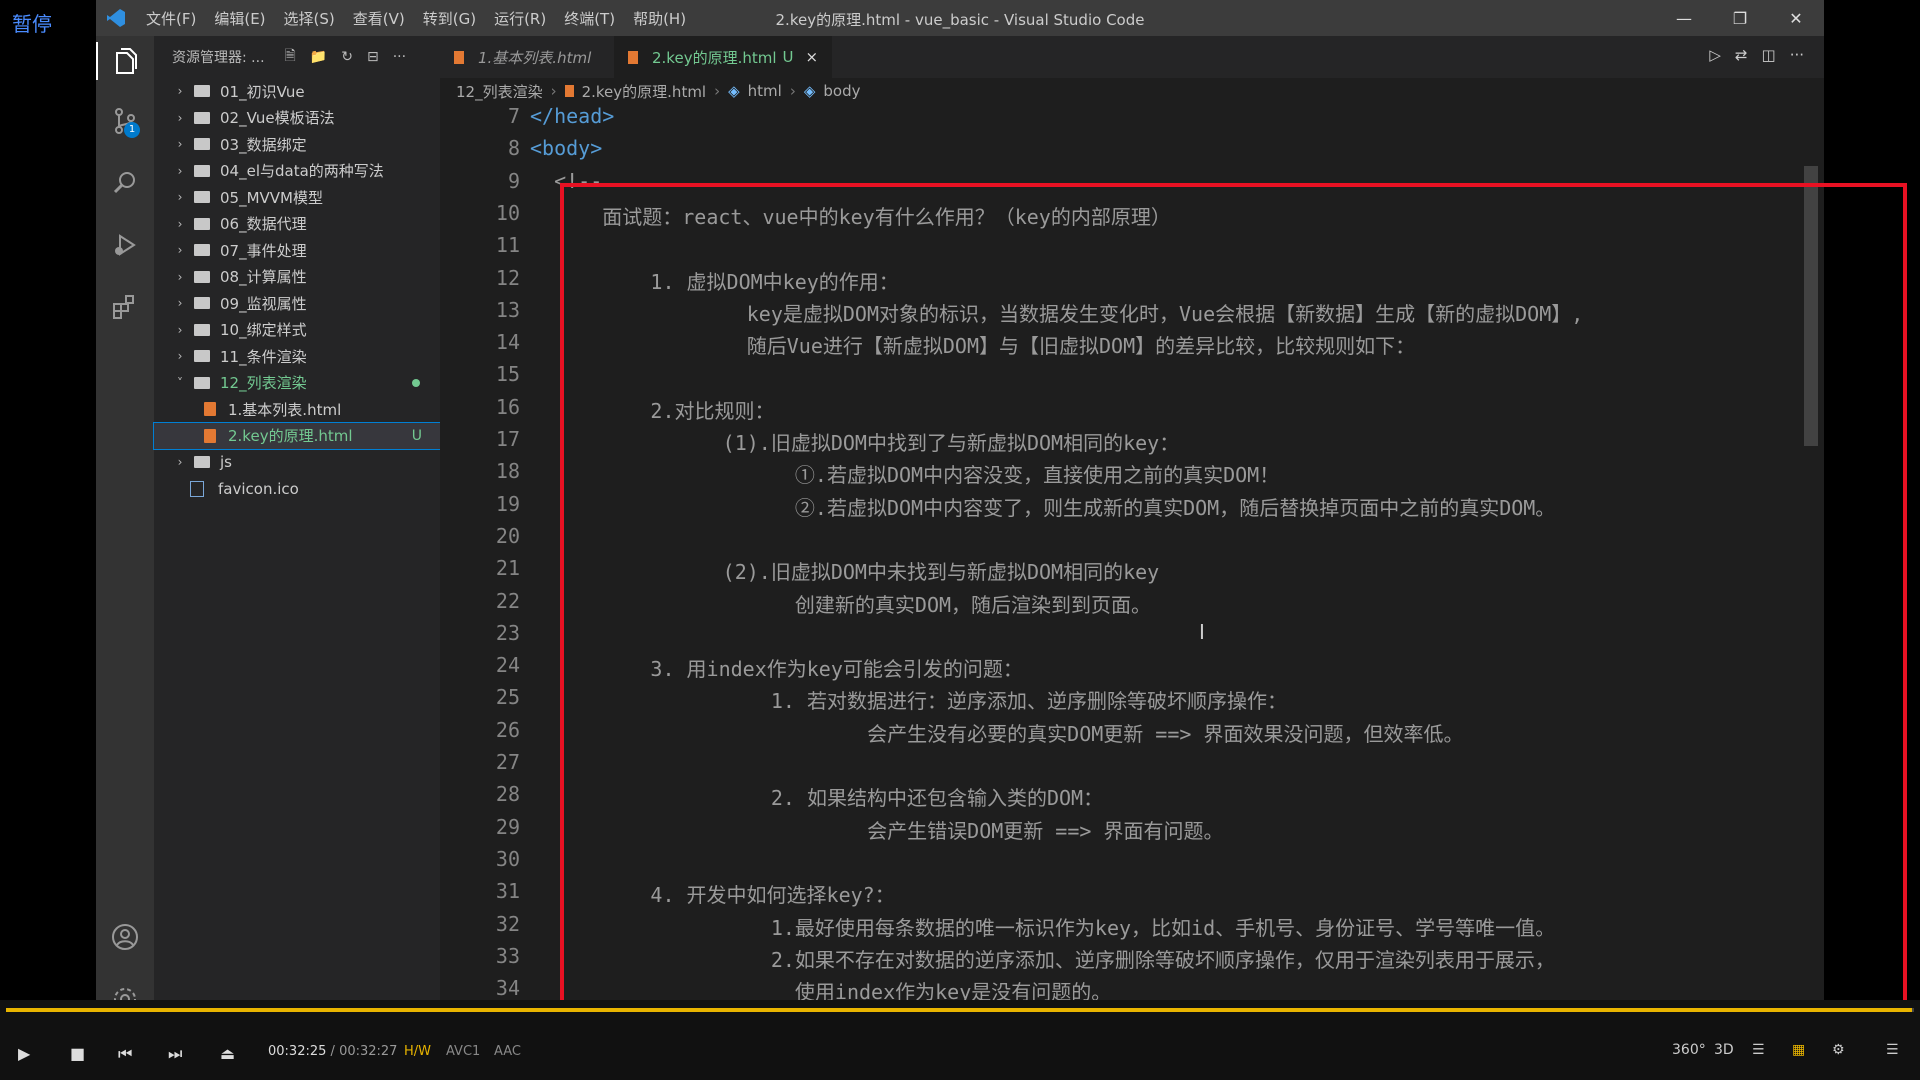 This screenshot has height=1080, width=1920. What do you see at coordinates (332, 1051) in the screenshot?
I see `time-display: 00:32:25 / 00:32:27` at bounding box center [332, 1051].